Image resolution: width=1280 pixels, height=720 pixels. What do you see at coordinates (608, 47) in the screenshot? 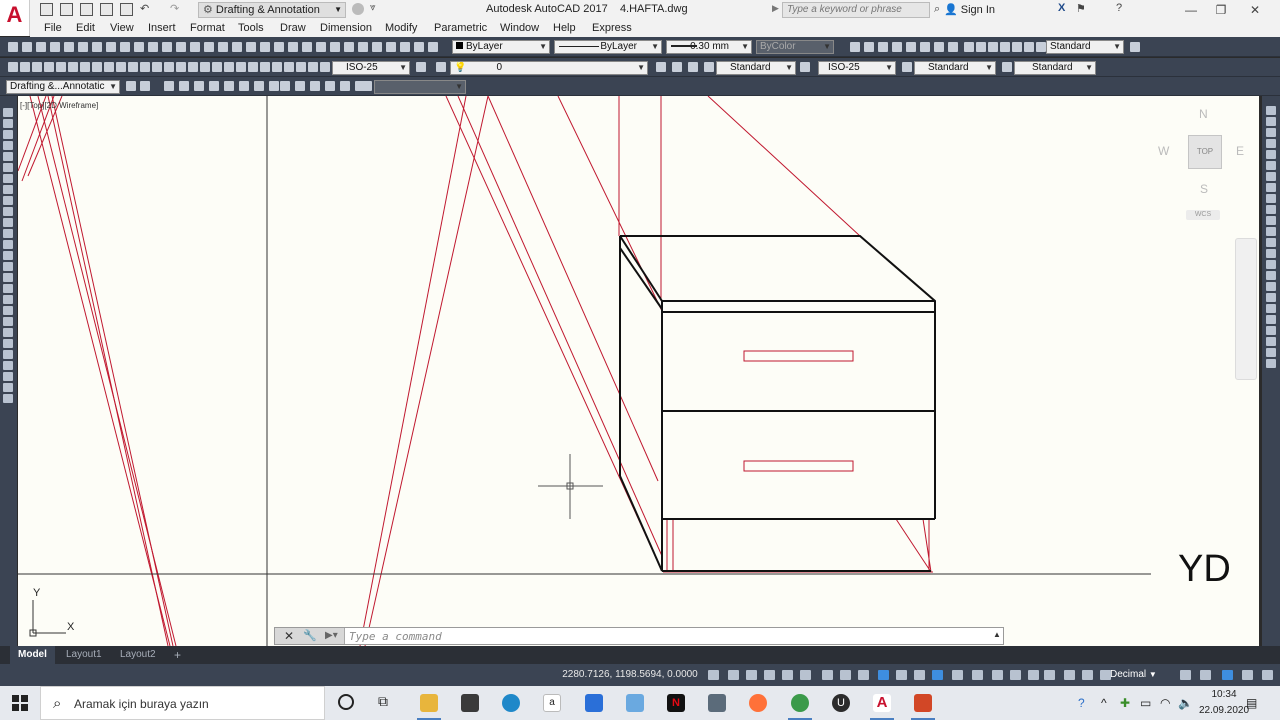
I see `linetype-control-dropdown: ByLayer ▼` at bounding box center [608, 47].